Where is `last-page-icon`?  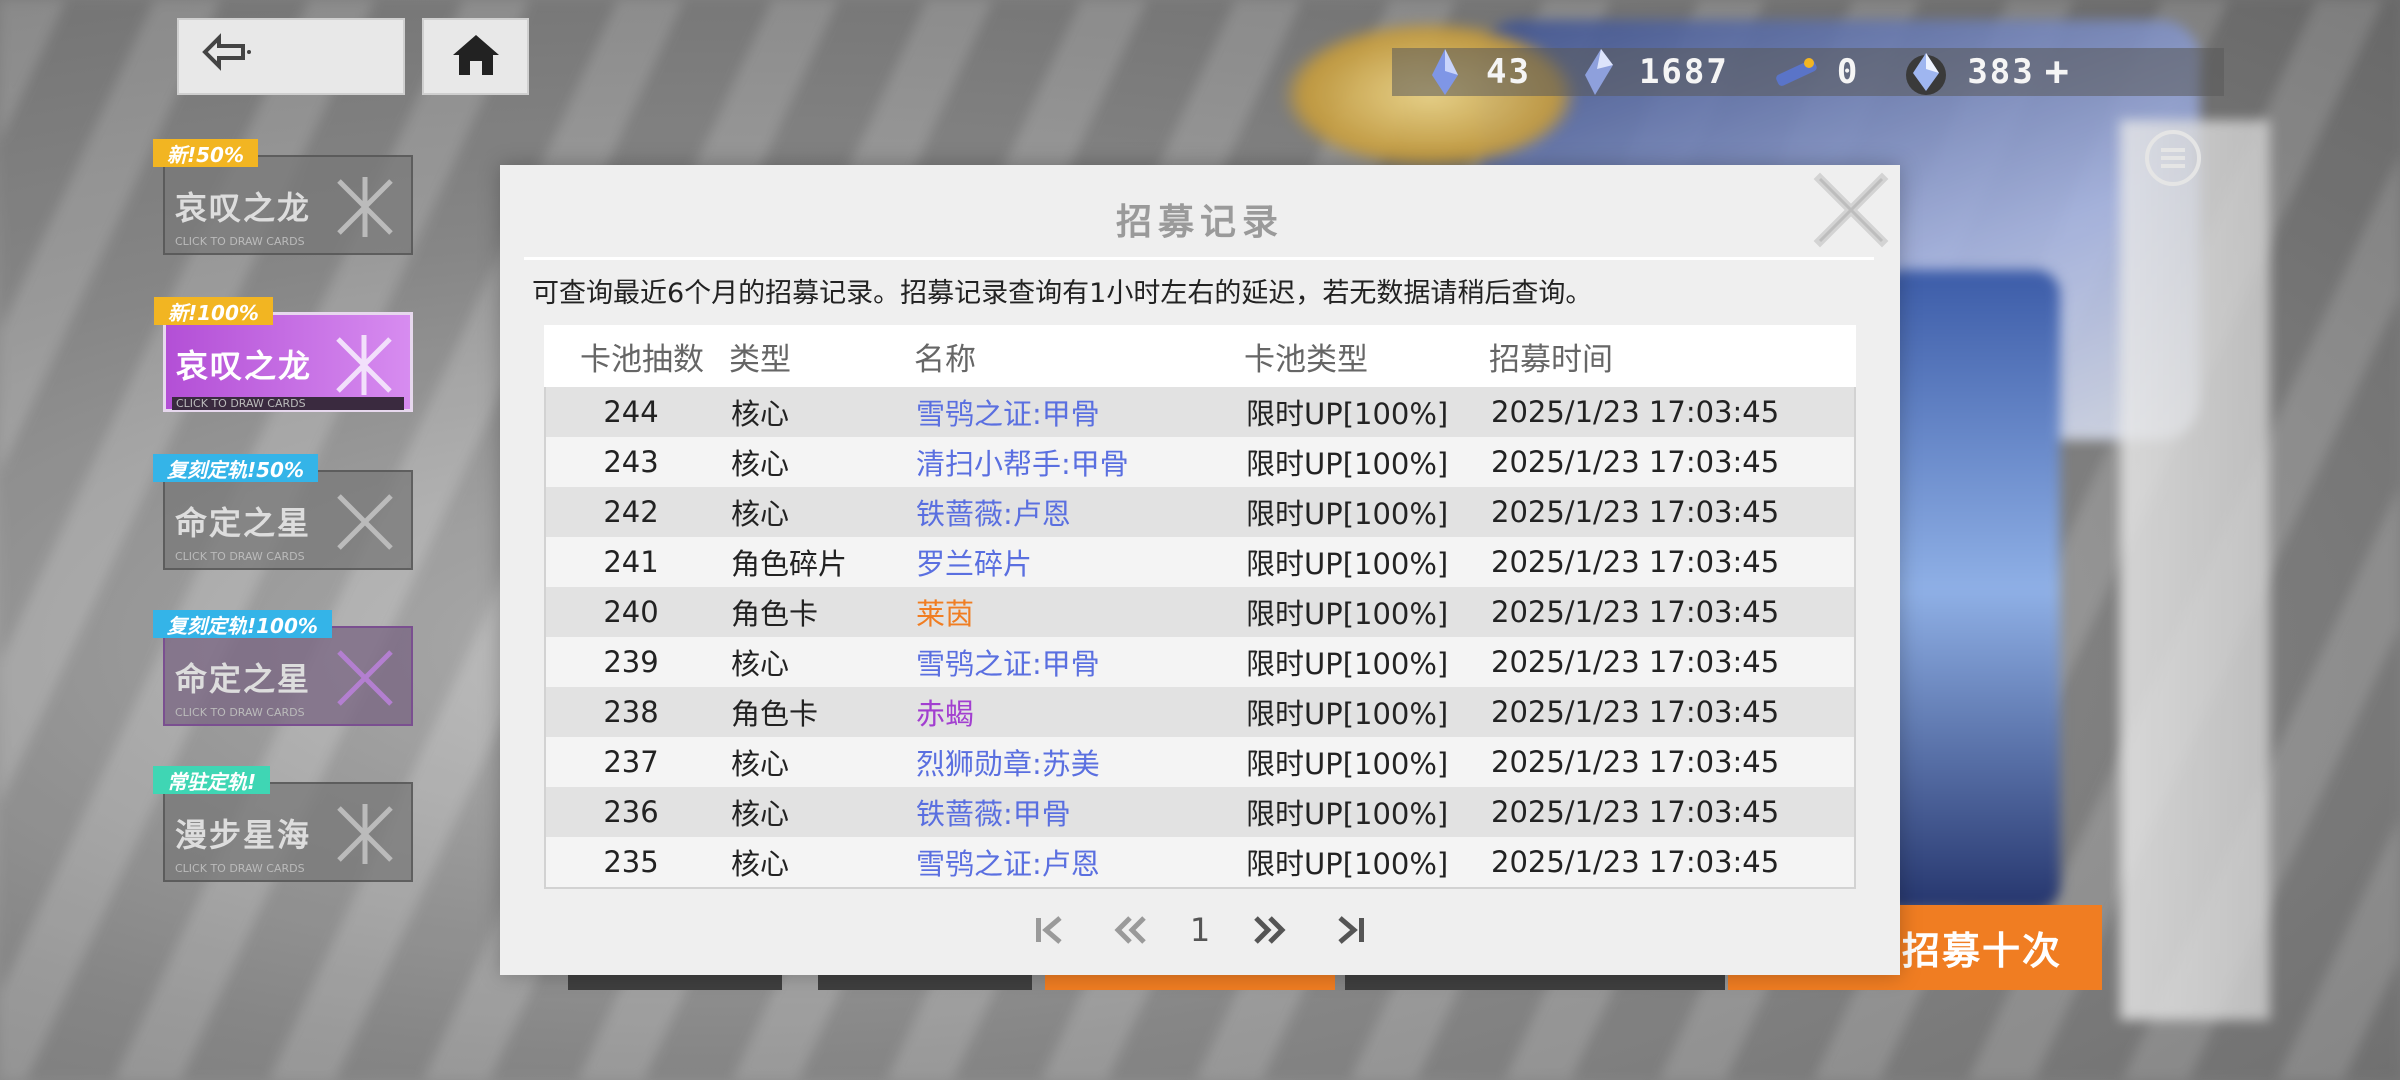
last-page-icon is located at coordinates (1351, 930).